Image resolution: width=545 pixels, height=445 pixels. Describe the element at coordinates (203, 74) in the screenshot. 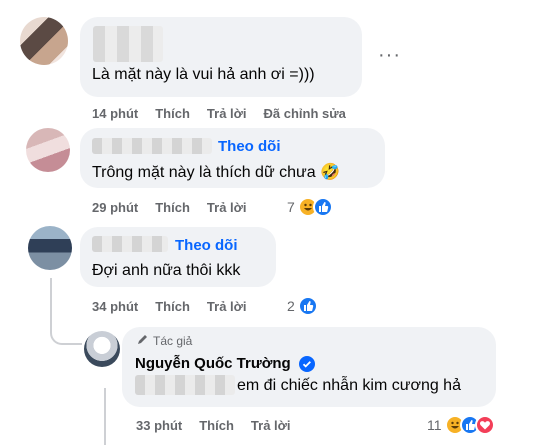

I see `comment-text: Là mặt này là vui hả anh ơi =)))` at that location.